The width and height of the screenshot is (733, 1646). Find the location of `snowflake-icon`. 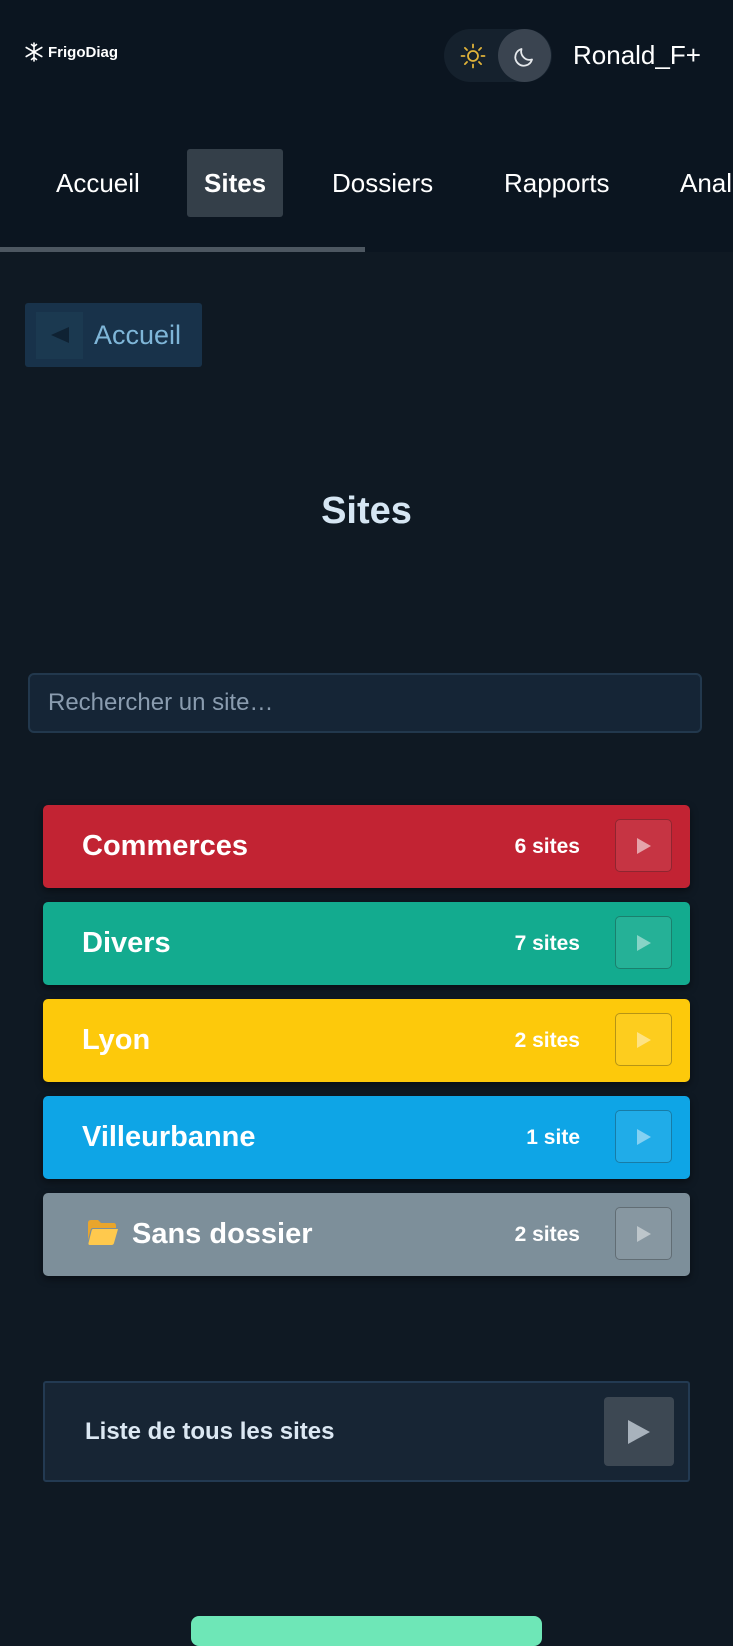

snowflake-icon is located at coordinates (34, 52).